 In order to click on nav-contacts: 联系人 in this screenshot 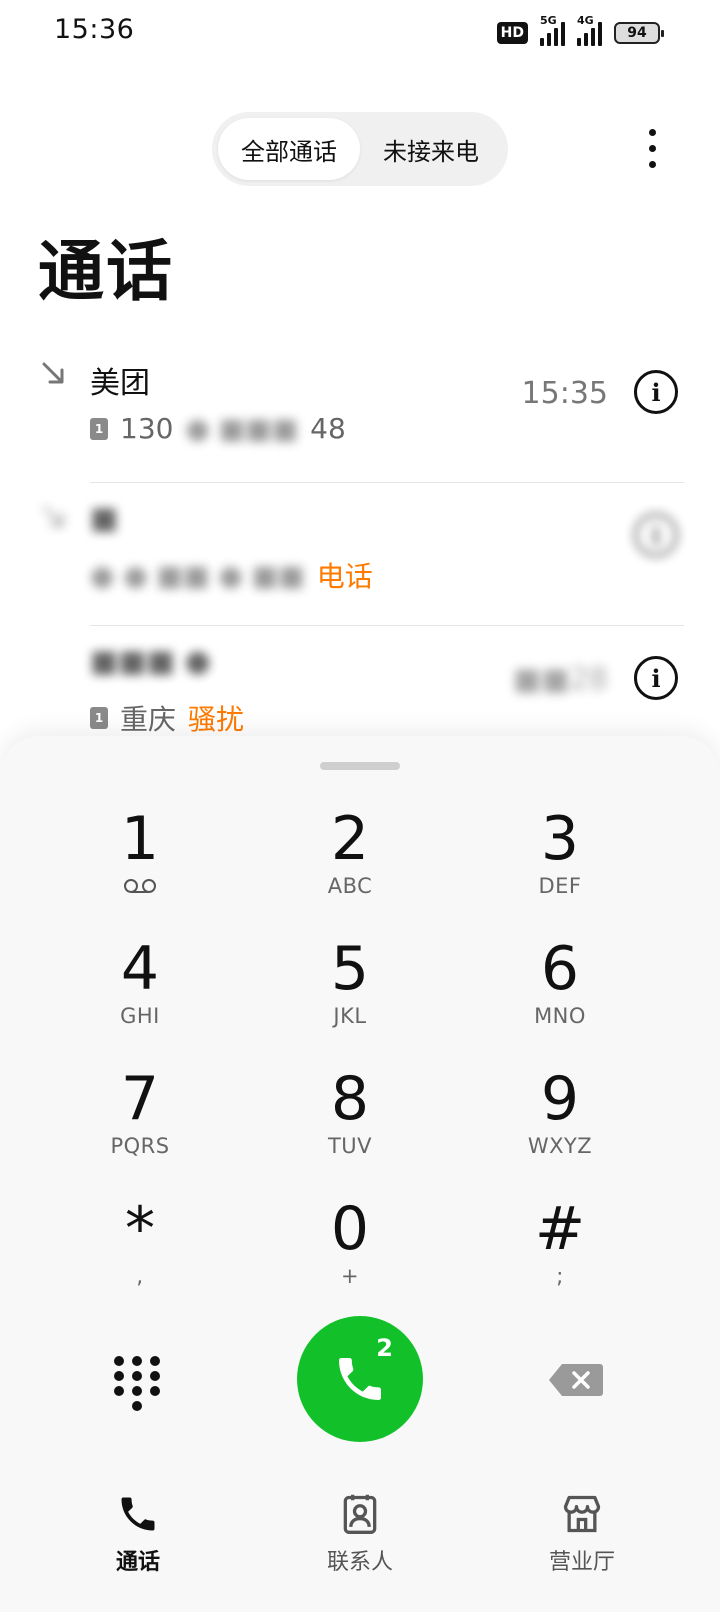, I will do `click(360, 1534)`.